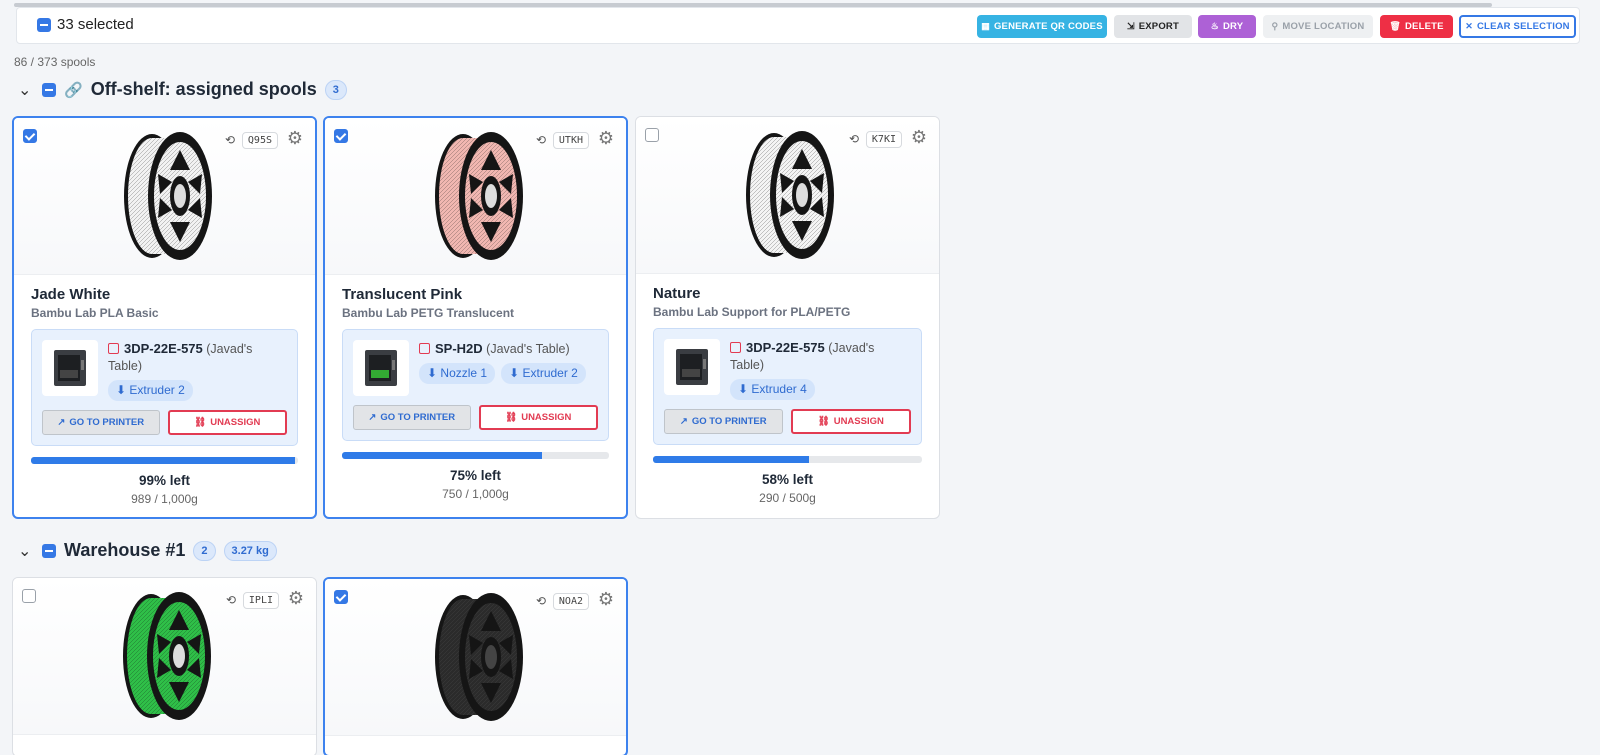 This screenshot has width=1600, height=755. I want to click on generate-qr-codes-label: GENERATE QR CODES, so click(1048, 26).